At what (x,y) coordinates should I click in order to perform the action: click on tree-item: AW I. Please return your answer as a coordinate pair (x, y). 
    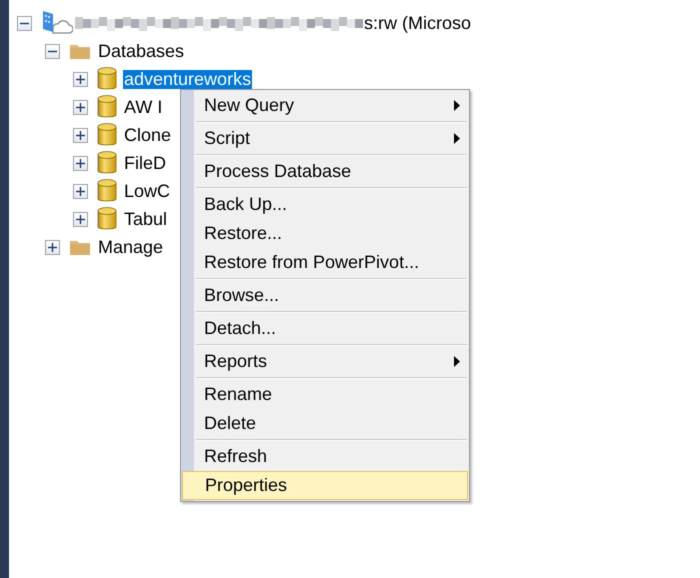
    Looking at the image, I should click on (143, 107).